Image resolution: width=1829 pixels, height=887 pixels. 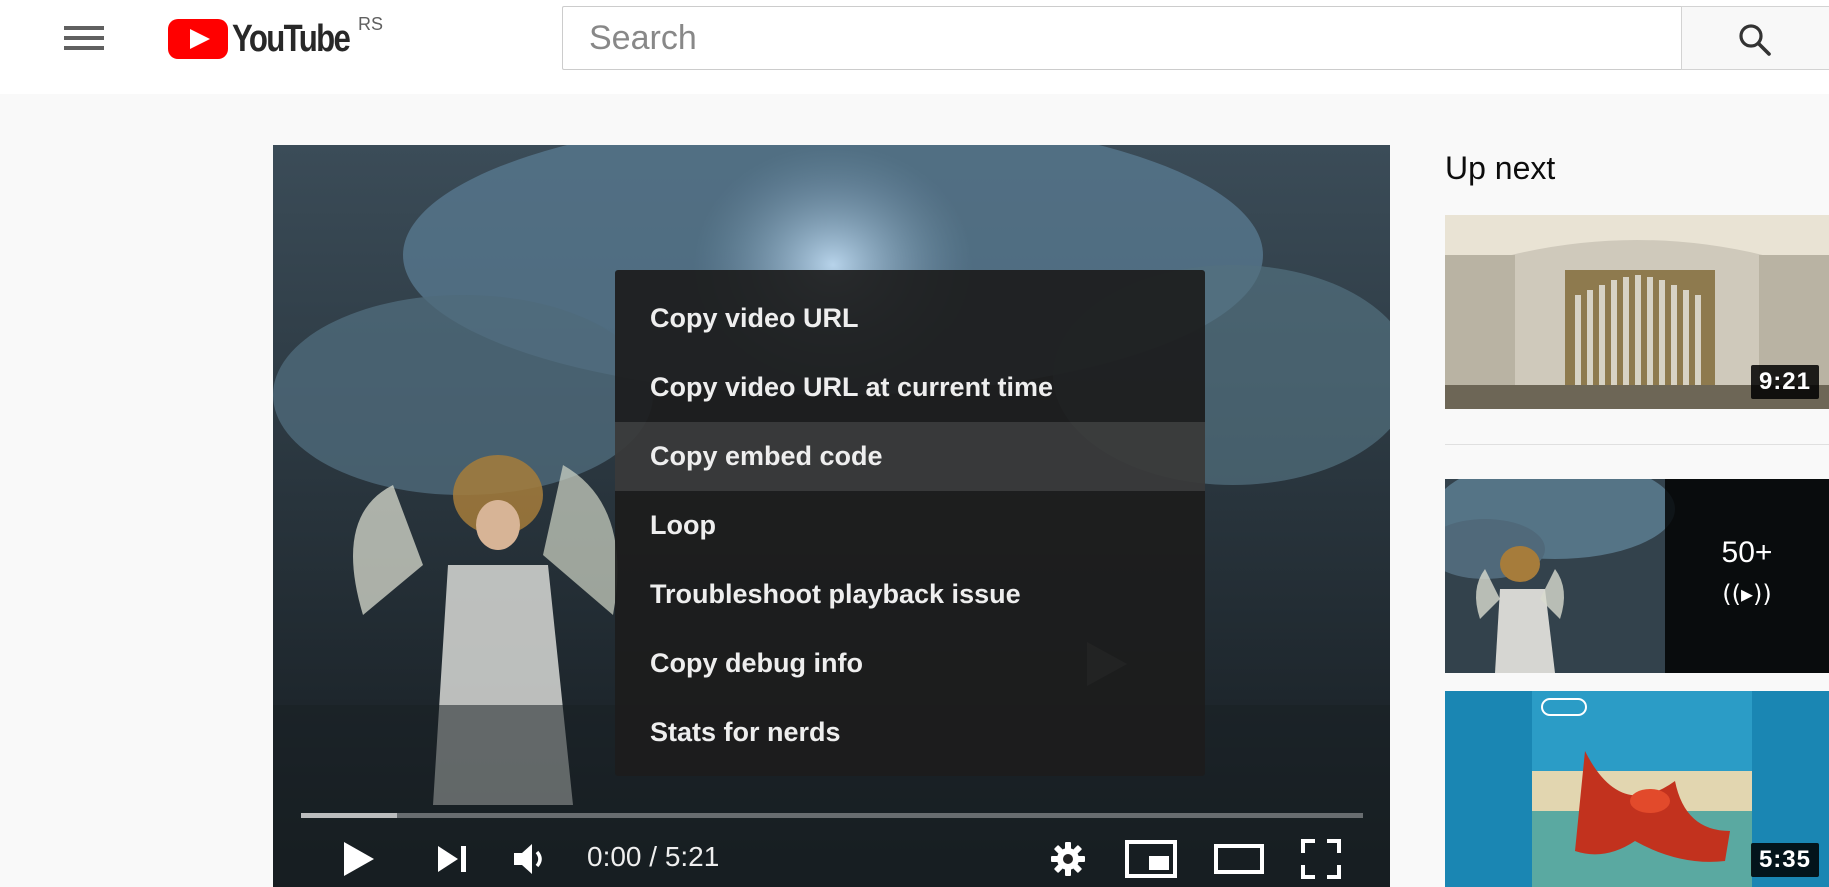 What do you see at coordinates (1747, 552) in the screenshot?
I see `mix-count: 50+` at bounding box center [1747, 552].